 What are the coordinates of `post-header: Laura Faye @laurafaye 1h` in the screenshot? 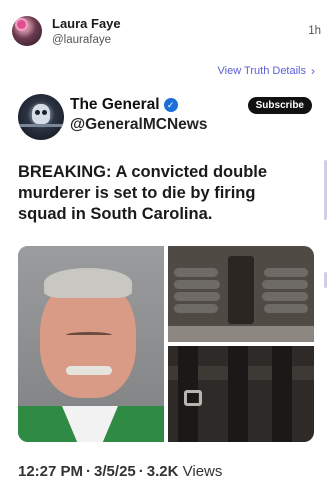 It's located at (165, 30).